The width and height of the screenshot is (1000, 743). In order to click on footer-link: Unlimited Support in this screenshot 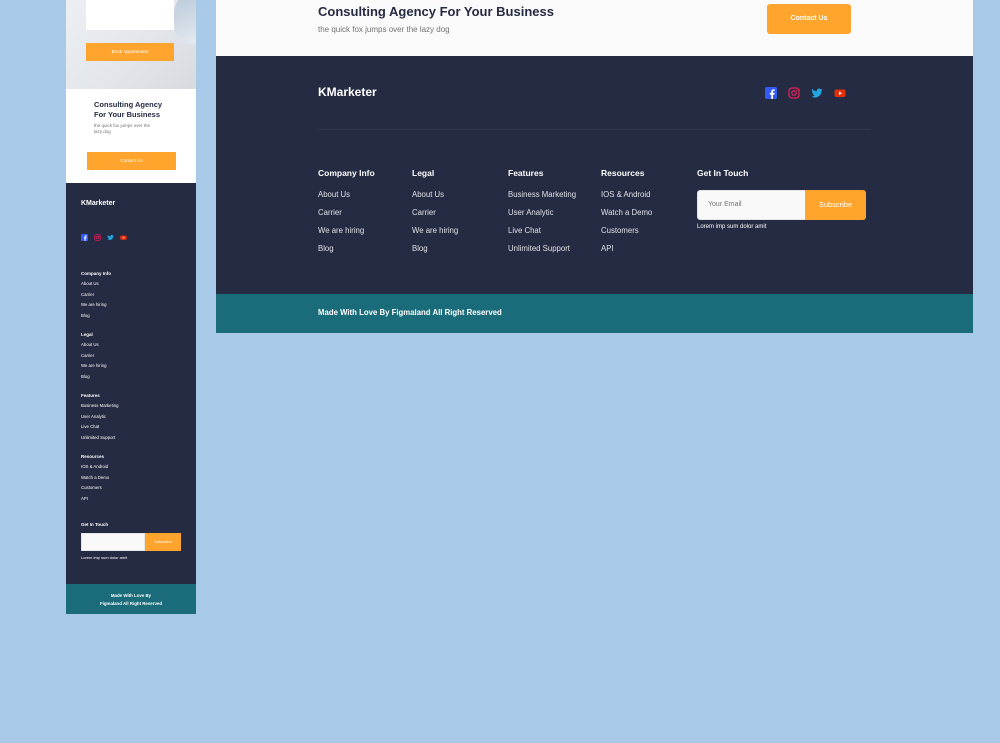, I will do `click(542, 253)`.